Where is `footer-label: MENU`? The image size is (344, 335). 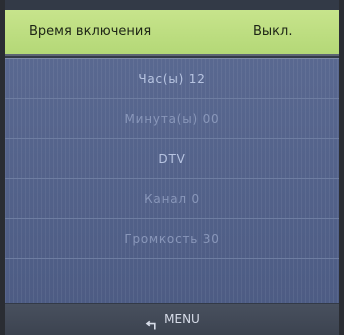
footer-label: MENU is located at coordinates (182, 319).